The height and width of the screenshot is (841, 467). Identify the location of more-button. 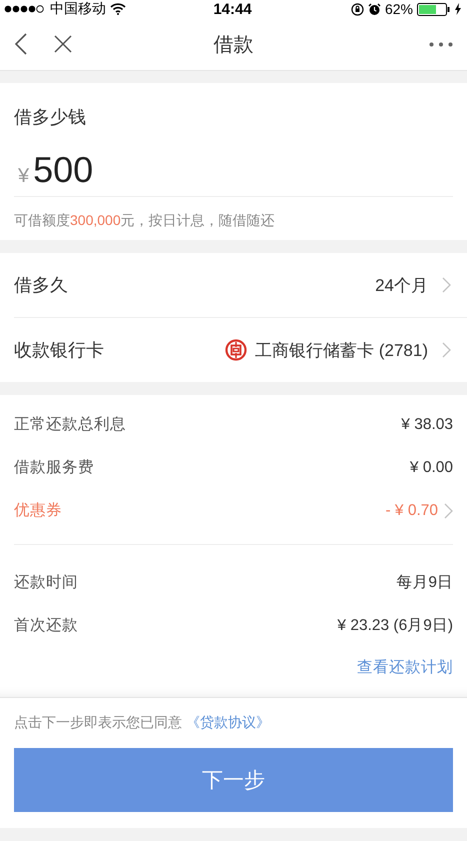
(441, 44).